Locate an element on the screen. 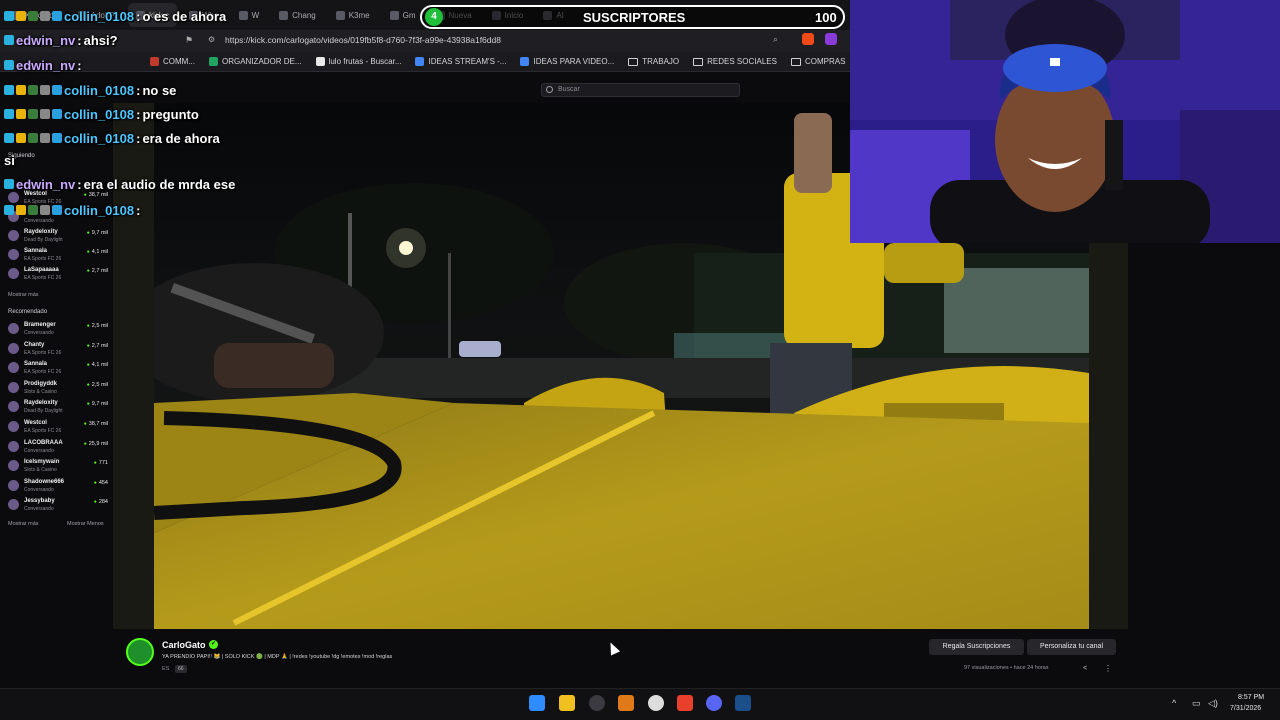 The width and height of the screenshot is (1280, 720). sidebar-channel-name: Sannala is located at coordinates (36, 364).